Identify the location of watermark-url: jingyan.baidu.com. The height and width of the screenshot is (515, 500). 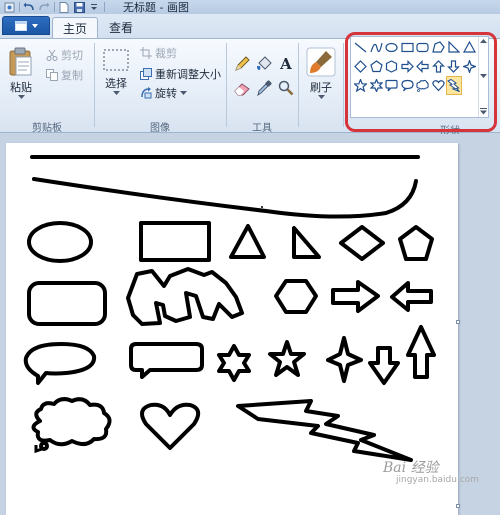
(438, 480).